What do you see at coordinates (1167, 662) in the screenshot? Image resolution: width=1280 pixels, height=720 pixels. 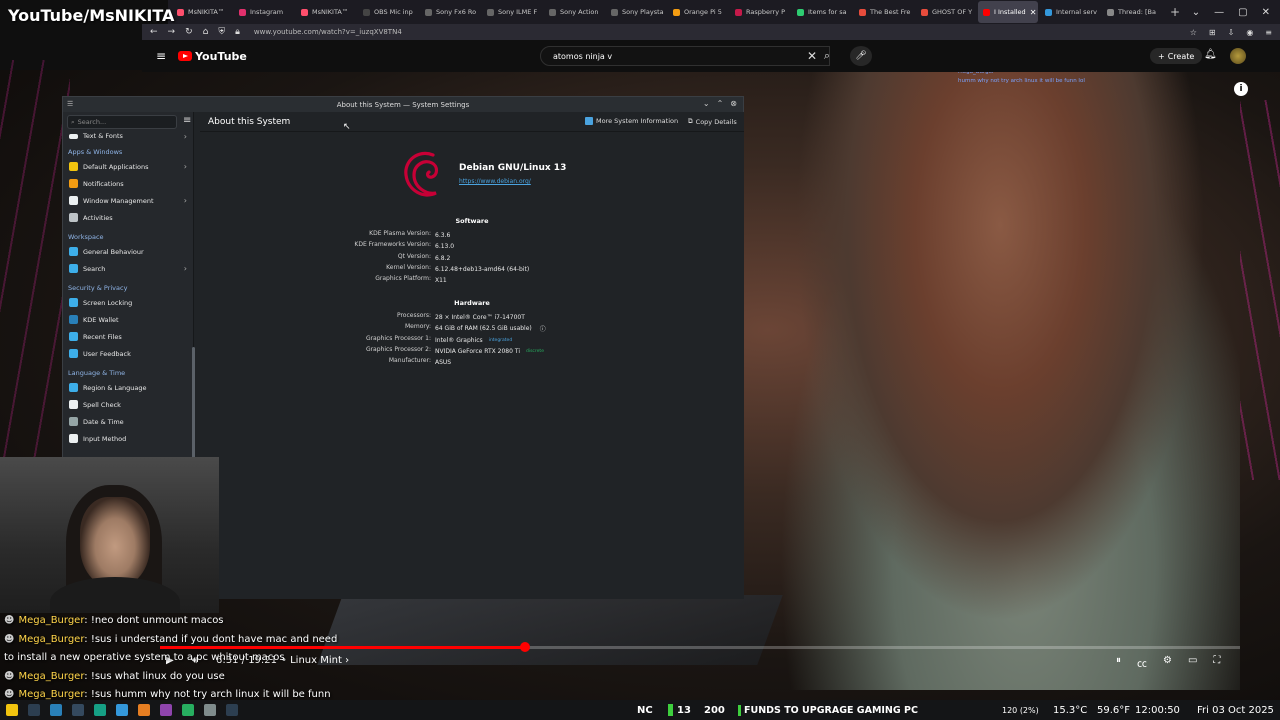 I see `settings-gear-icon: ⚙` at bounding box center [1167, 662].